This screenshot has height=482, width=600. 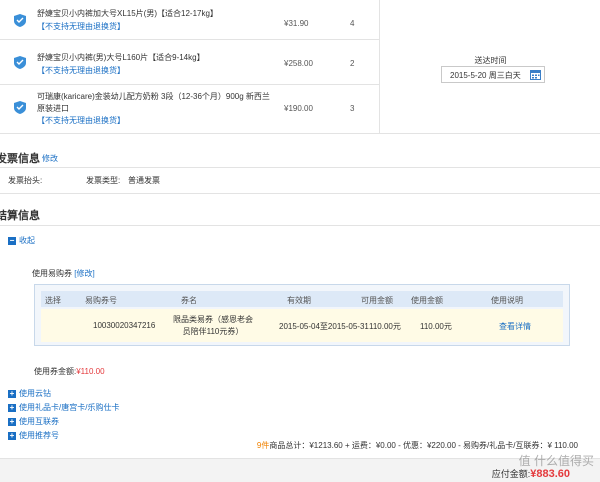 I want to click on use-connect-coupon-link: + 使用互联券, so click(x=33, y=421).